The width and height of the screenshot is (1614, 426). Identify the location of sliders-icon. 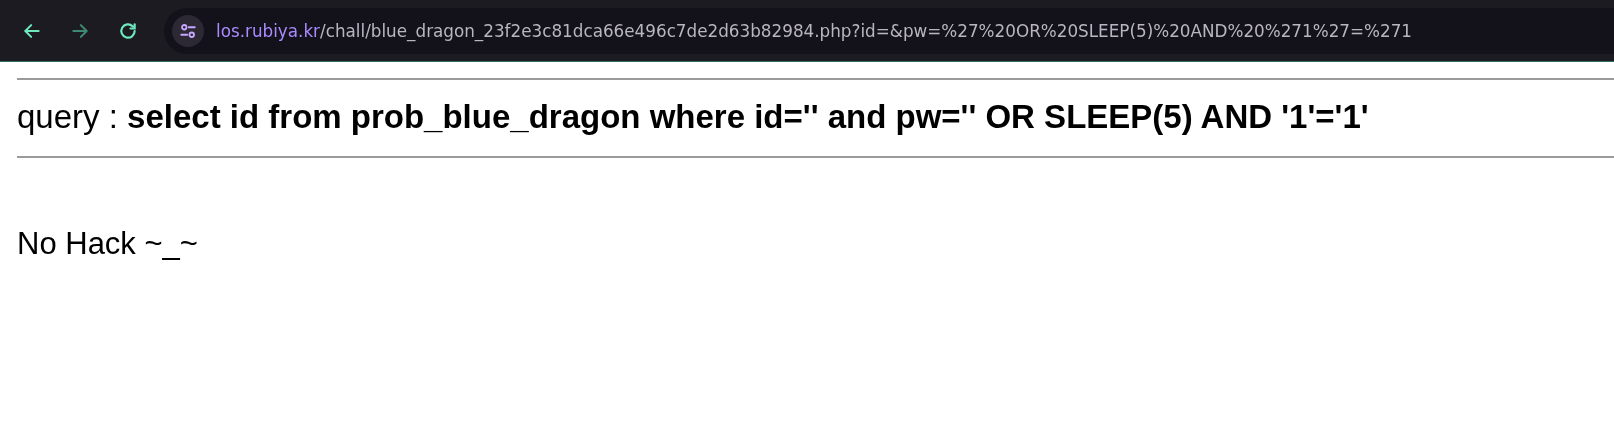
(188, 30).